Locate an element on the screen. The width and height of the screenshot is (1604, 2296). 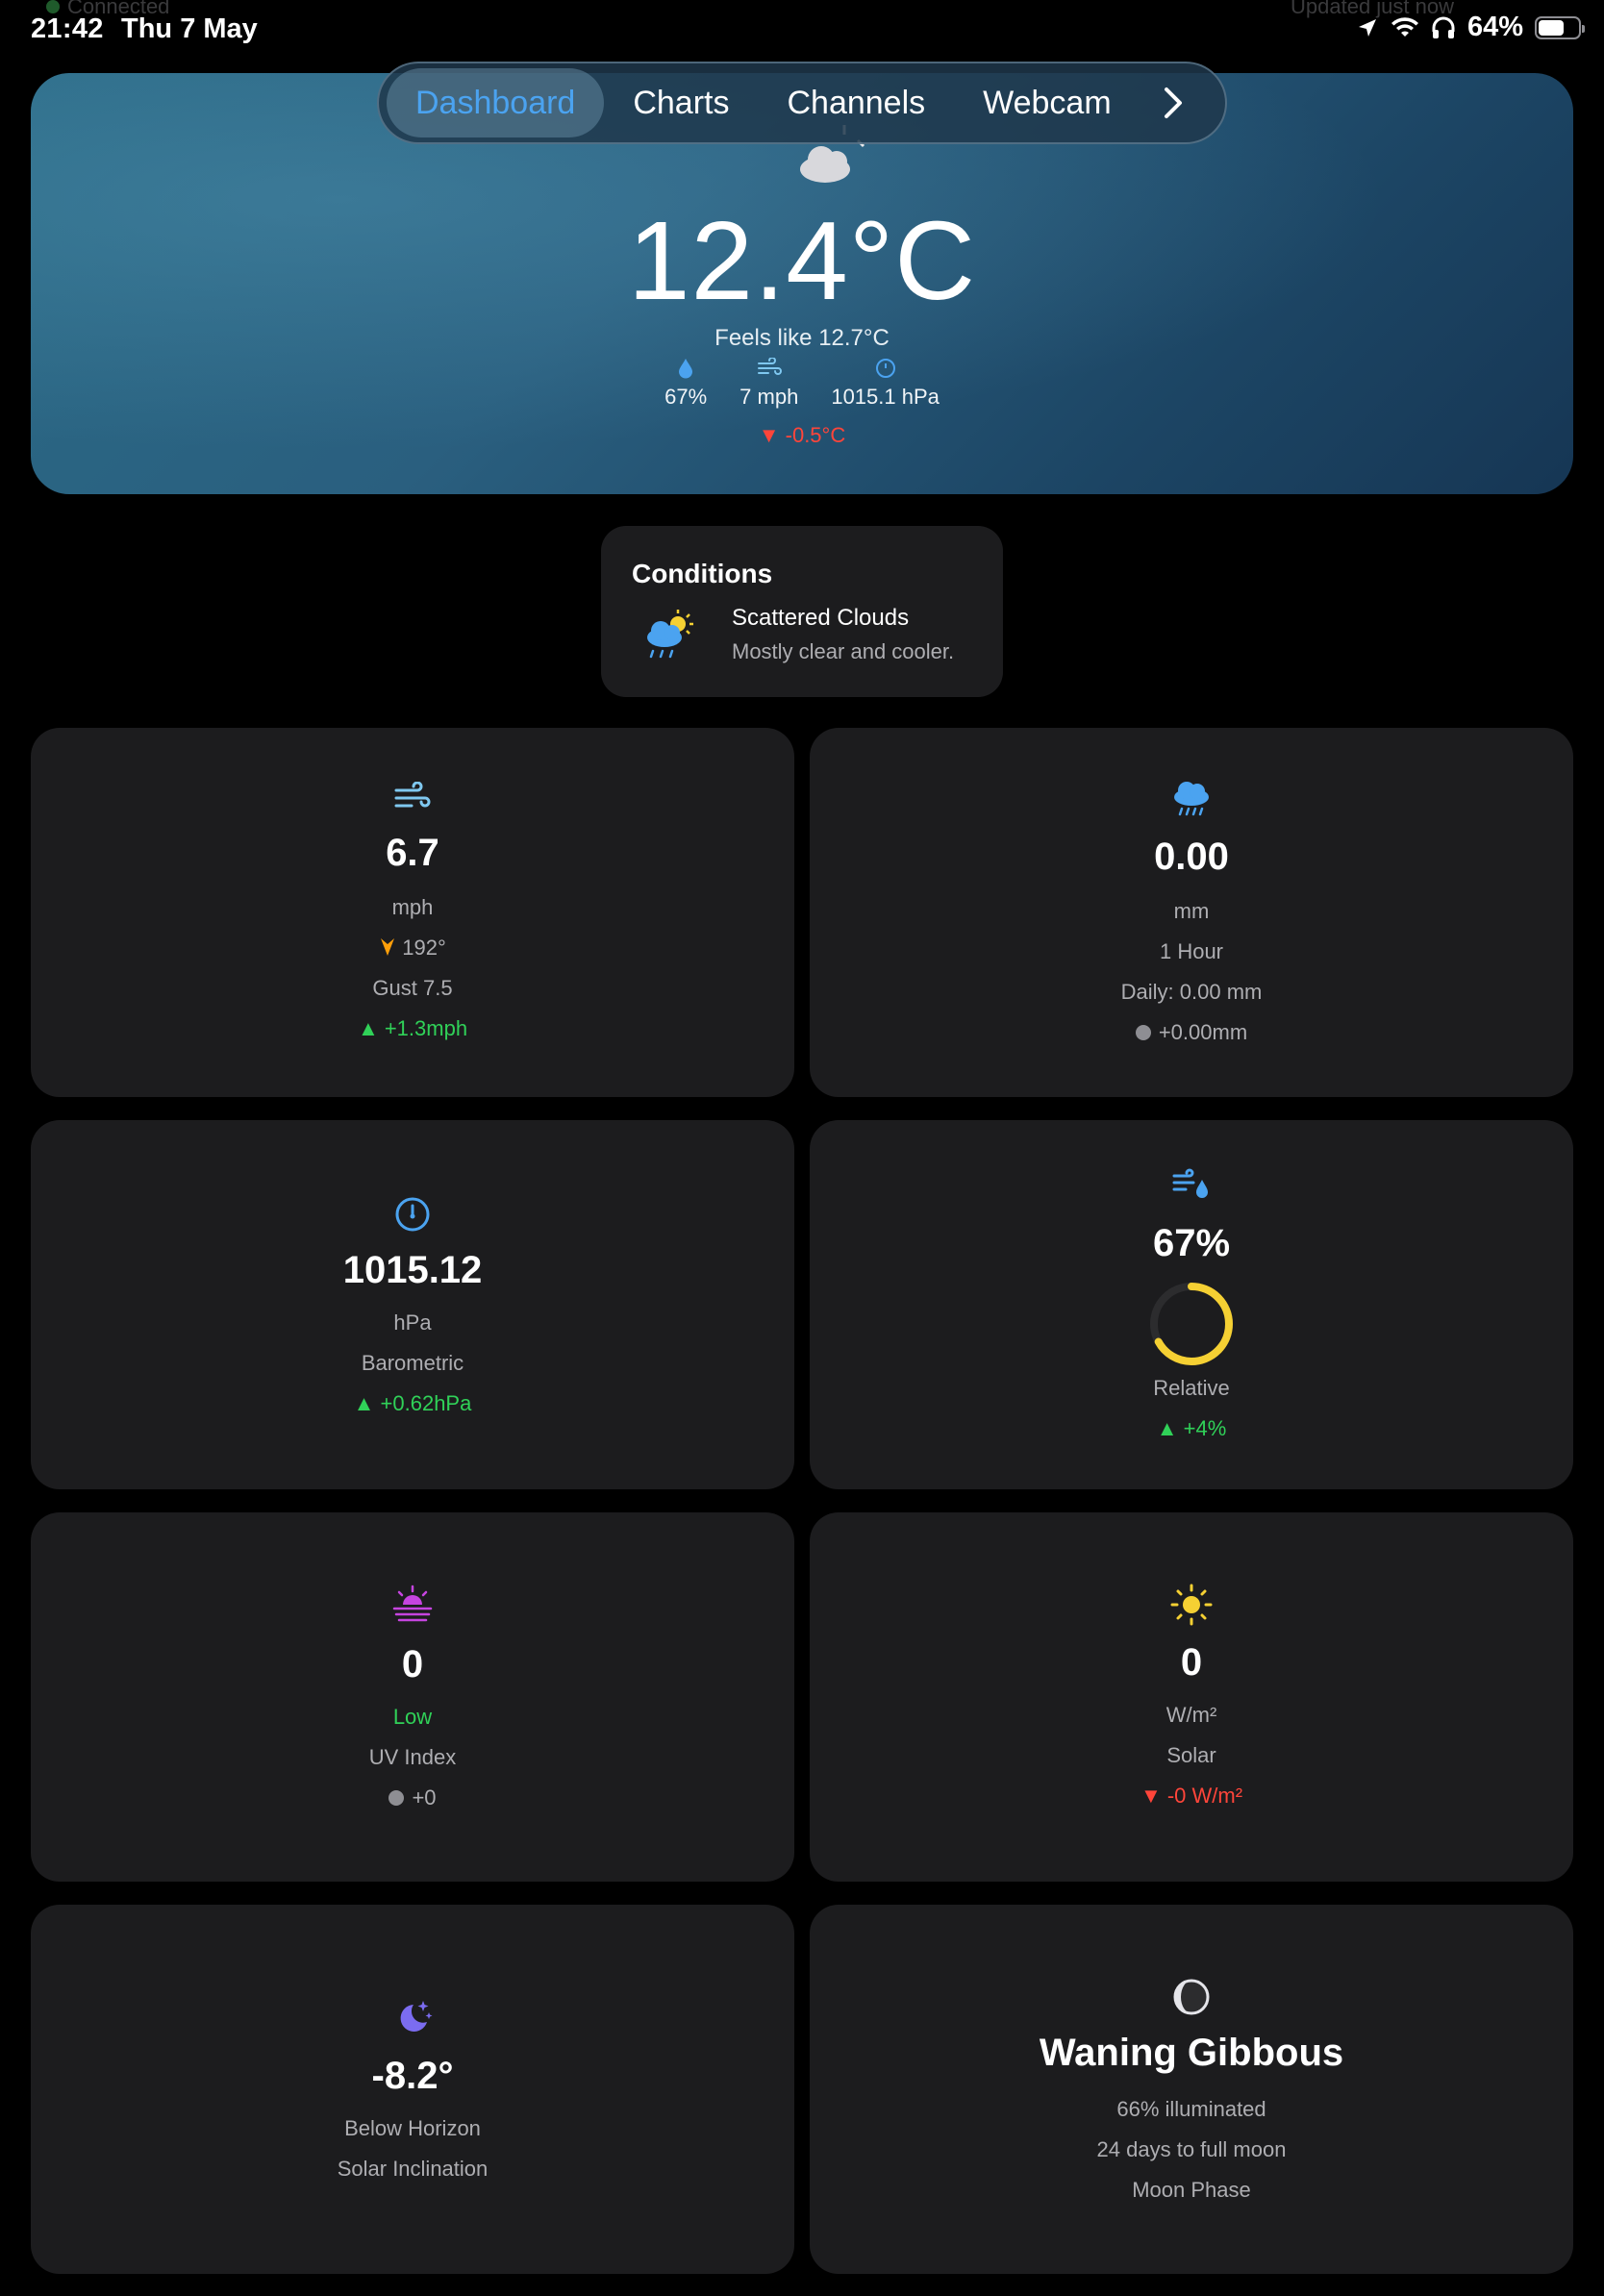
hero-wind: 7 mph is located at coordinates (768, 384).